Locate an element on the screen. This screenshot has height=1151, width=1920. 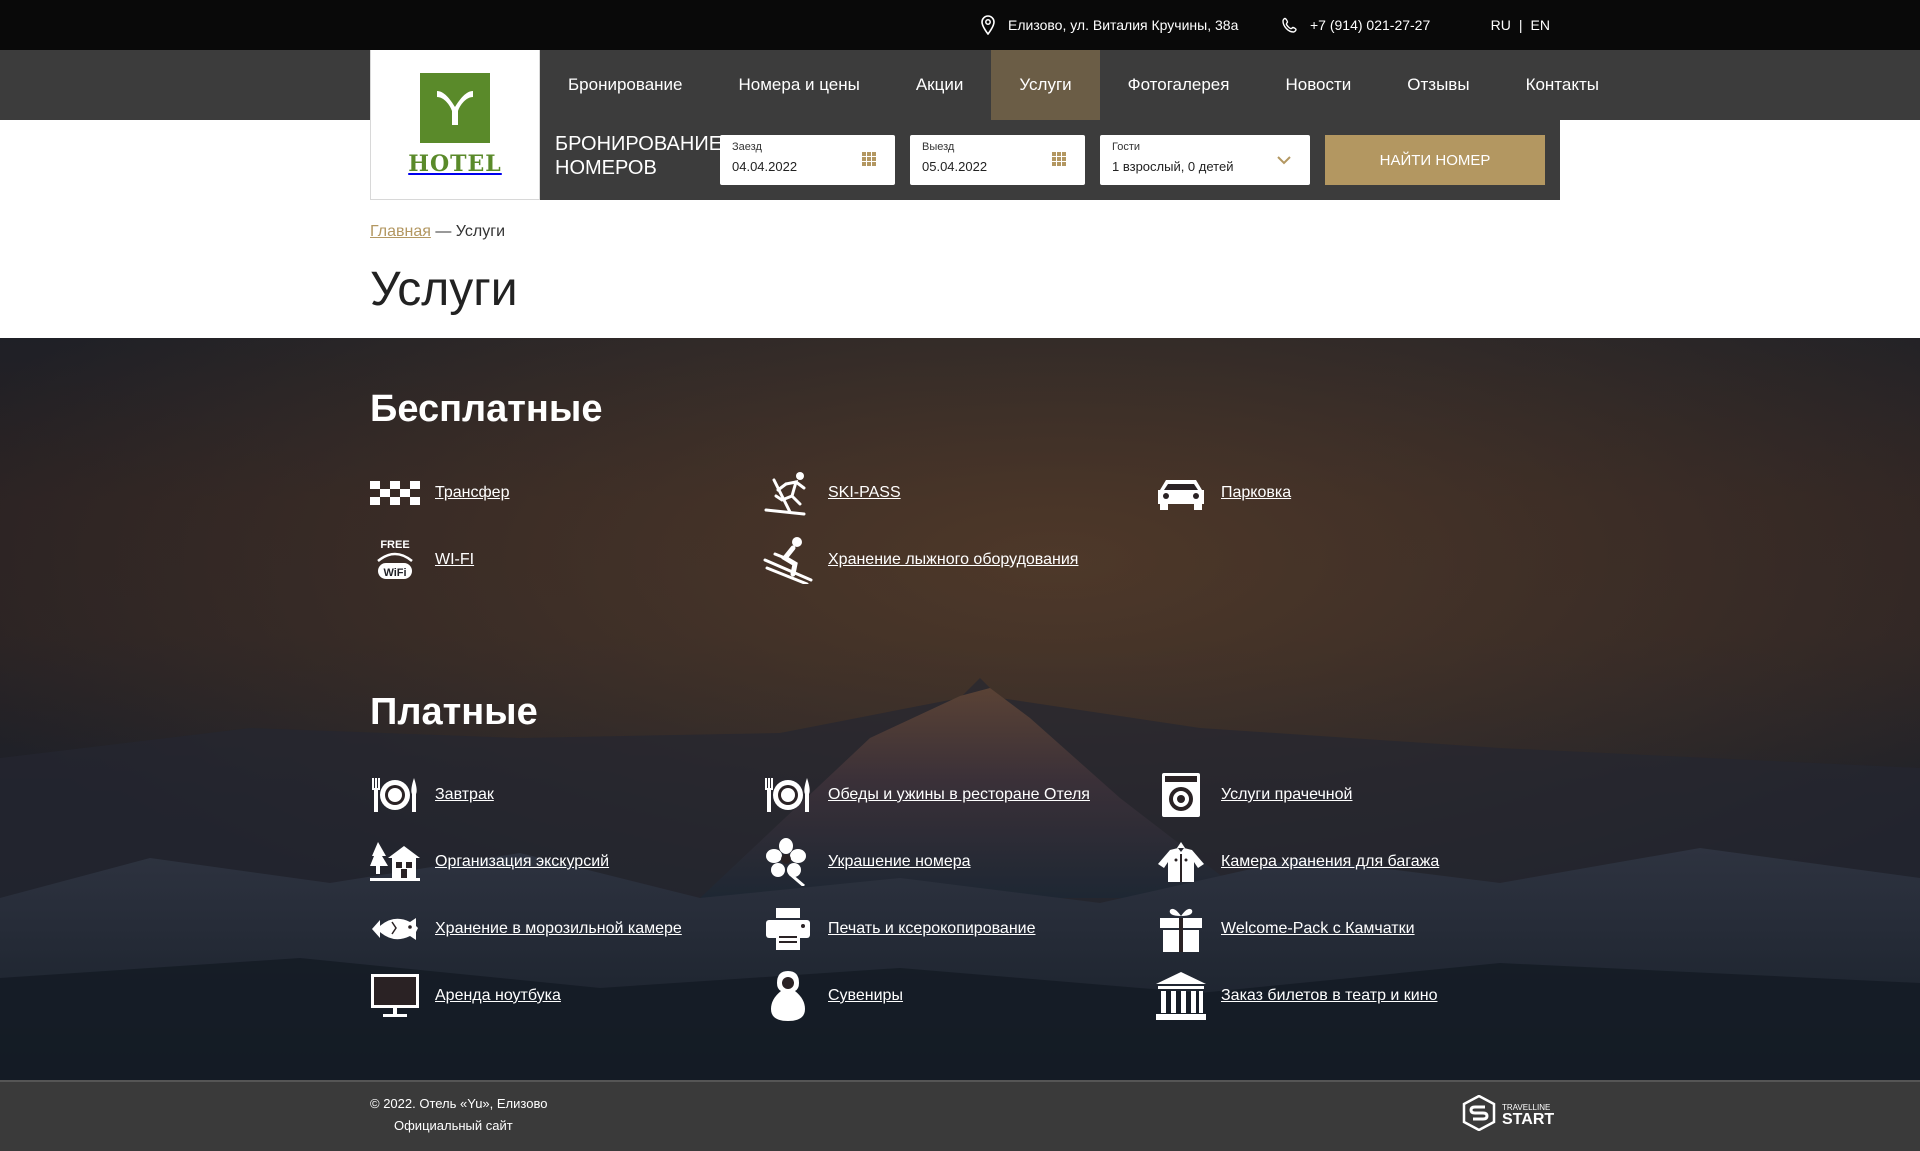
service-item: Заказ билетов в театр и кино is located at coordinates (1296, 996).